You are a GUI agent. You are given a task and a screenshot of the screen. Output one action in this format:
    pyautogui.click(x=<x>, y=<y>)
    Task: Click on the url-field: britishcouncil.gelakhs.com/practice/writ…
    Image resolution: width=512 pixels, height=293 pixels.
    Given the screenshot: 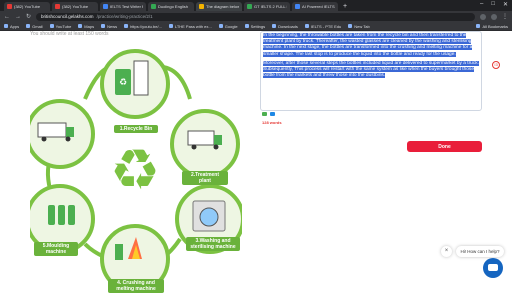 What is the action you would take?
    pyautogui.click(x=255, y=16)
    